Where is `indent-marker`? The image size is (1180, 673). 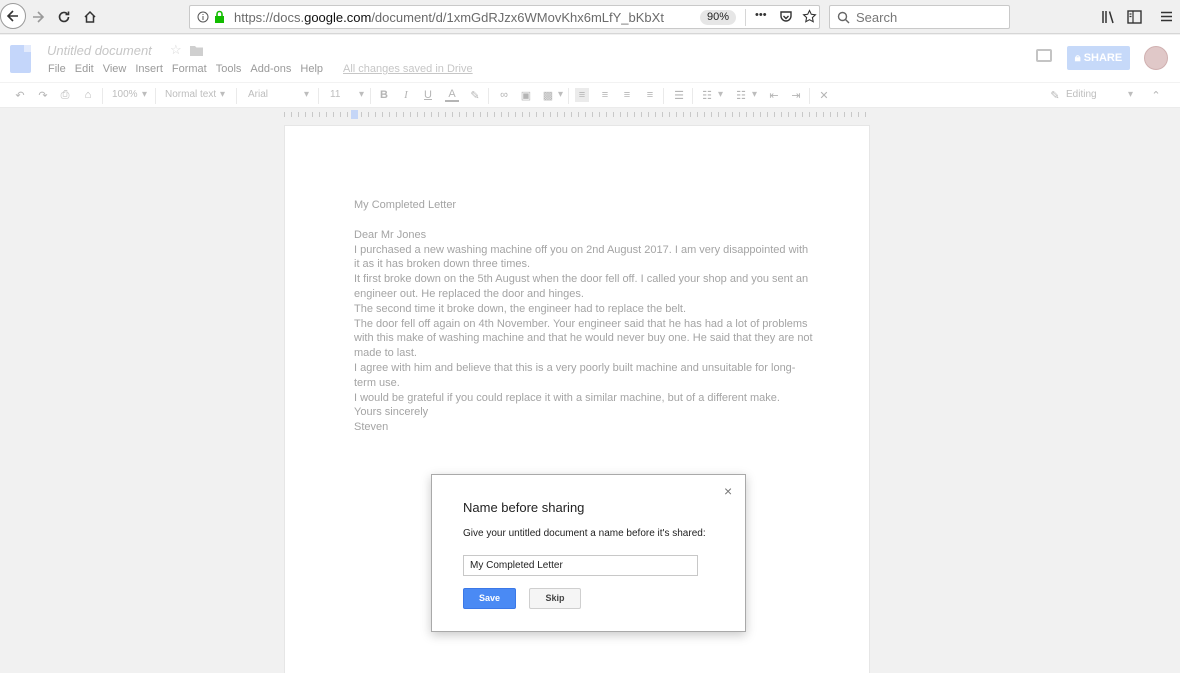
indent-marker is located at coordinates (354, 114).